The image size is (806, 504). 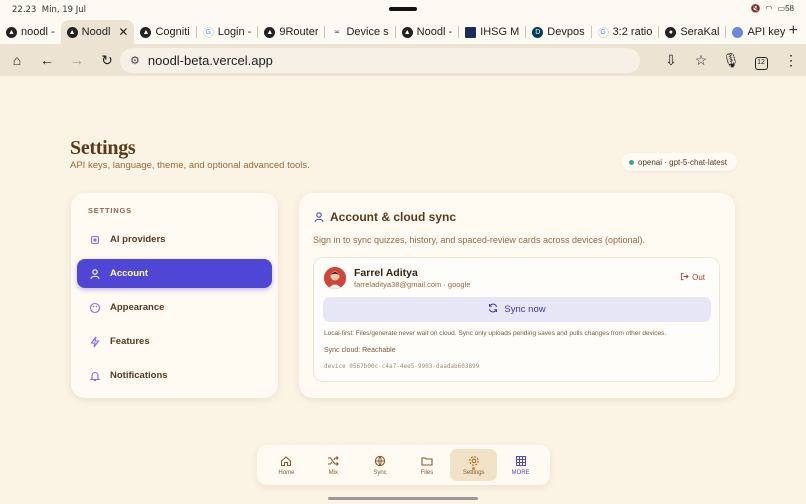 What do you see at coordinates (270, 32) in the screenshot?
I see `triangle-icon: ▲` at bounding box center [270, 32].